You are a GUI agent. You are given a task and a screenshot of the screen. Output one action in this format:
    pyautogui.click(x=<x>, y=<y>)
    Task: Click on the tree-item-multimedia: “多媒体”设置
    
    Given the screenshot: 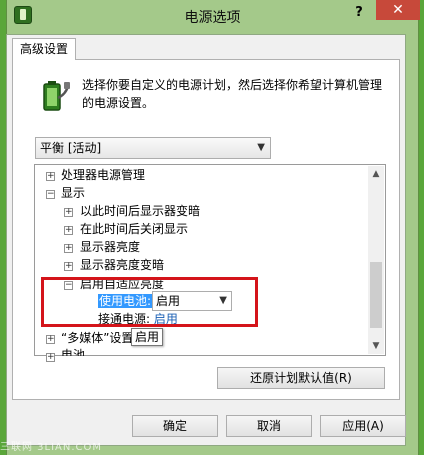 What is the action you would take?
    pyautogui.click(x=97, y=338)
    